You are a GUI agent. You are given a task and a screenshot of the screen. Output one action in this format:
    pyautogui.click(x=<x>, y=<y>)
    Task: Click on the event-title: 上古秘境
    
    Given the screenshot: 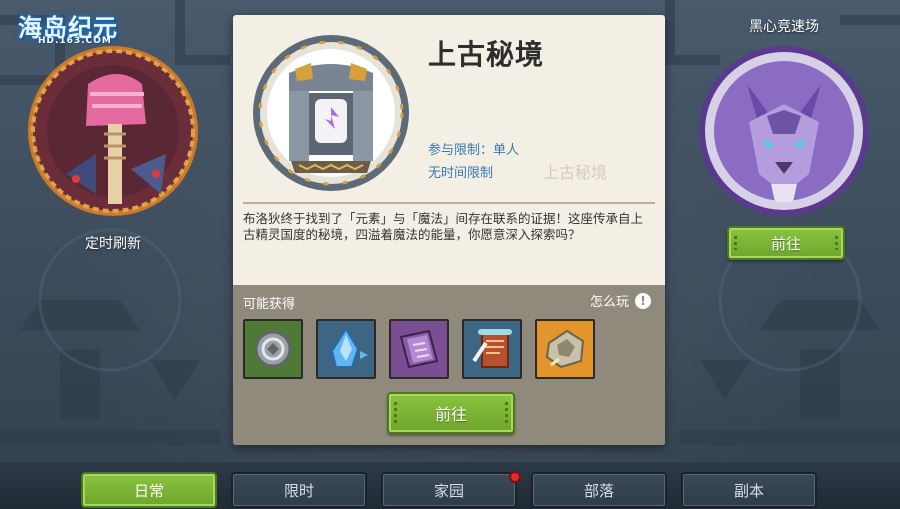 What is the action you would take?
    pyautogui.click(x=486, y=54)
    